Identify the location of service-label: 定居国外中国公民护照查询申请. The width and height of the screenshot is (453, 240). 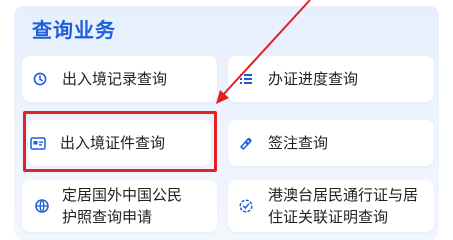
(122, 206).